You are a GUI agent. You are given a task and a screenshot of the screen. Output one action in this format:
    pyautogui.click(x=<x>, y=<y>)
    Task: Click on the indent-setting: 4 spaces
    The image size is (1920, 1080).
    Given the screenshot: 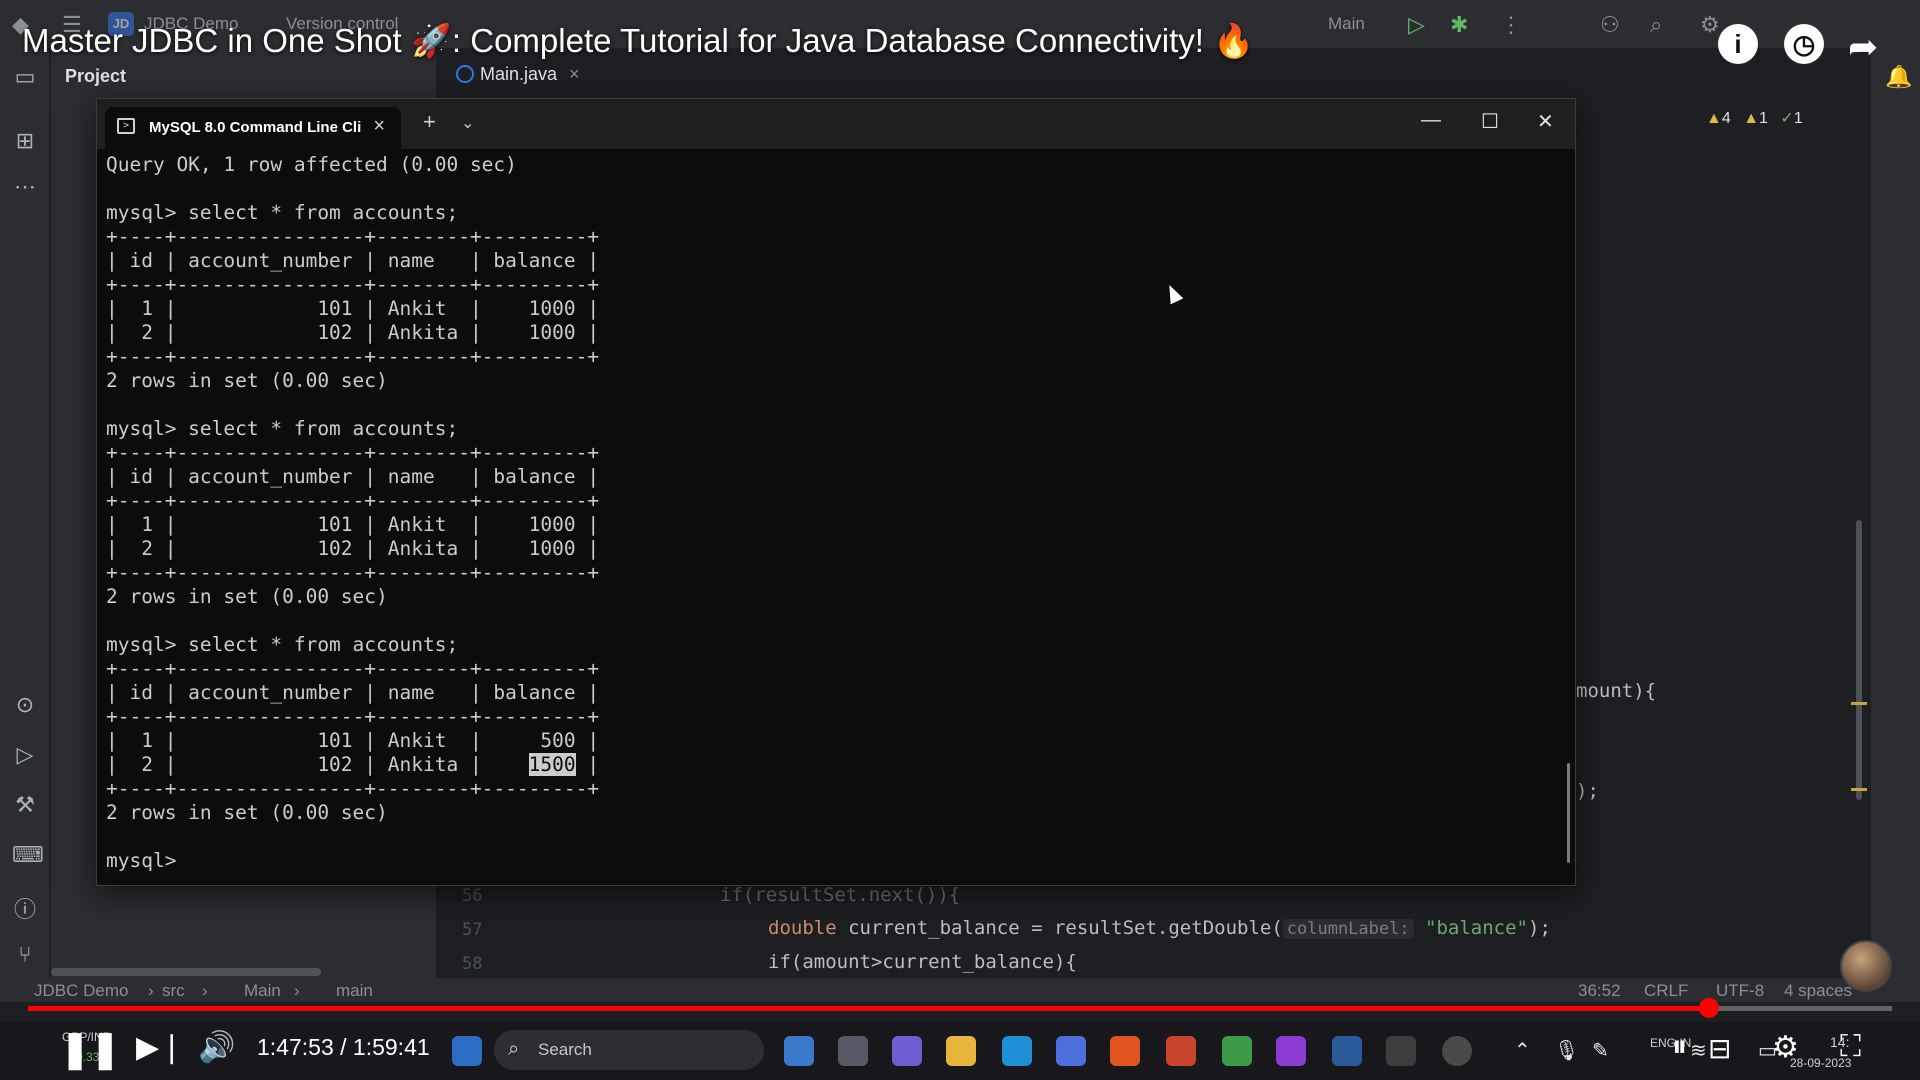 What is the action you would take?
    pyautogui.click(x=1818, y=991)
    